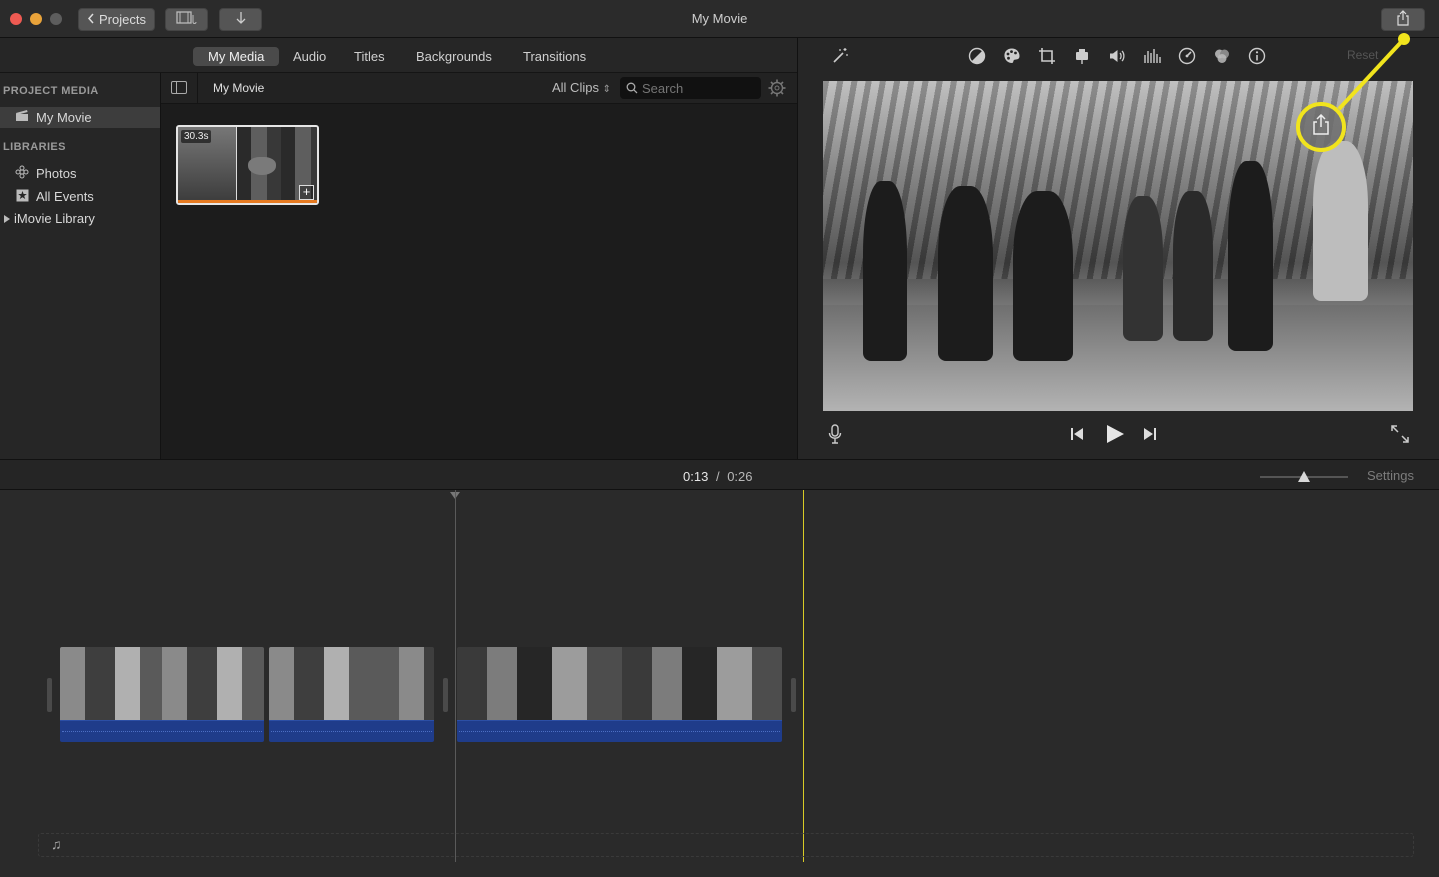 This screenshot has width=1439, height=877. I want to click on window-title: My Movie, so click(719, 18).